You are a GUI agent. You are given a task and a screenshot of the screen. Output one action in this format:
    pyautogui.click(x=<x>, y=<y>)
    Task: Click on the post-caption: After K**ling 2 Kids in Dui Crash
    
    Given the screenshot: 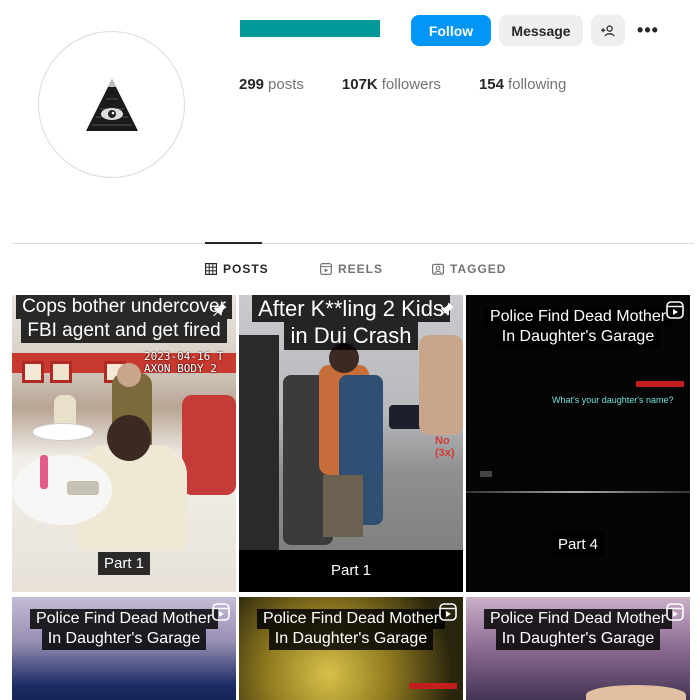 What is the action you would take?
    pyautogui.click(x=351, y=322)
    